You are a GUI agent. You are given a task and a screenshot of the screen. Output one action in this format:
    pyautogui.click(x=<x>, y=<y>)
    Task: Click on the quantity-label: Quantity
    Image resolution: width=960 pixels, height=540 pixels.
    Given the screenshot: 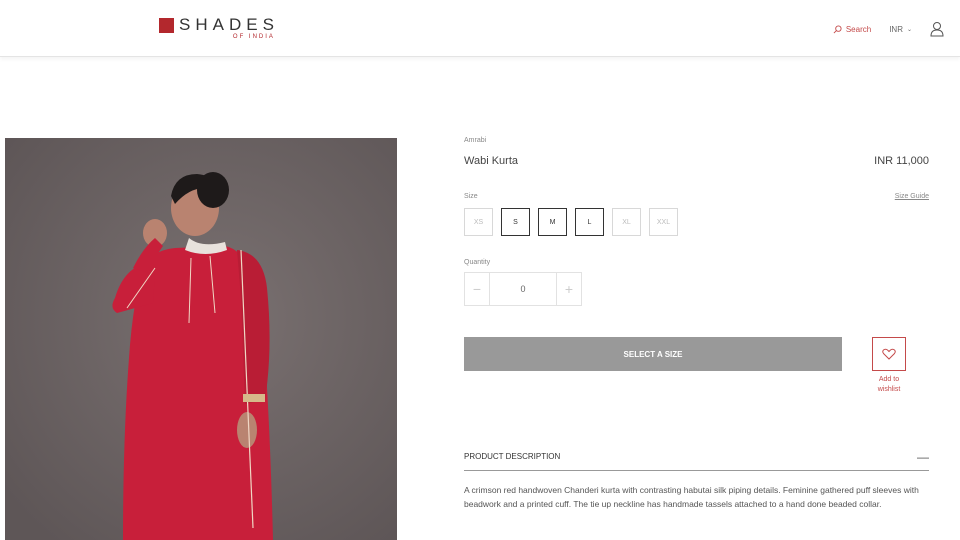 What is the action you would take?
    pyautogui.click(x=477, y=262)
    